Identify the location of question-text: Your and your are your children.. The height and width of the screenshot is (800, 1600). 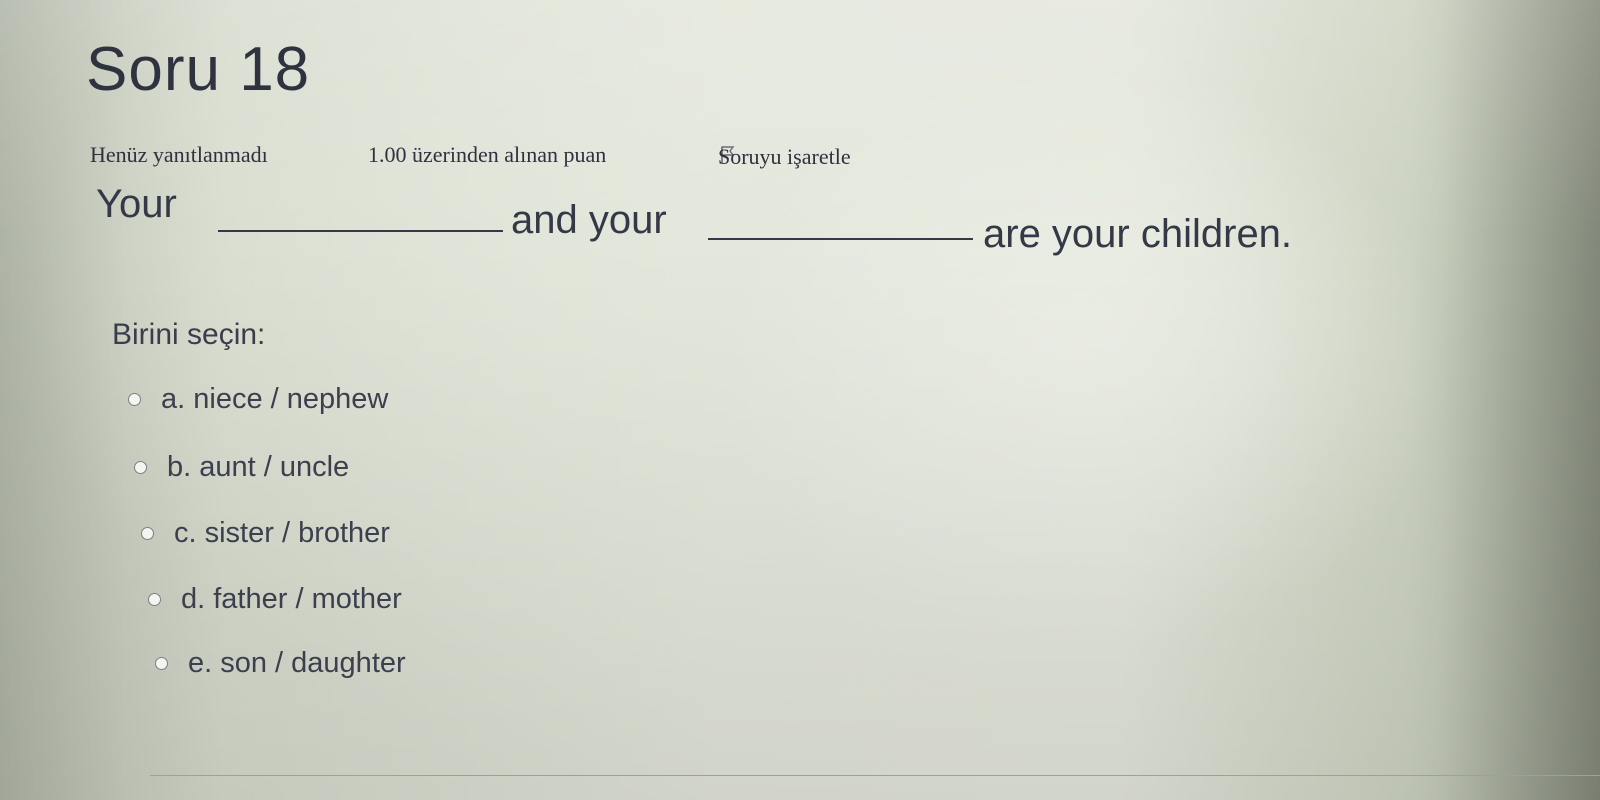
(746, 220).